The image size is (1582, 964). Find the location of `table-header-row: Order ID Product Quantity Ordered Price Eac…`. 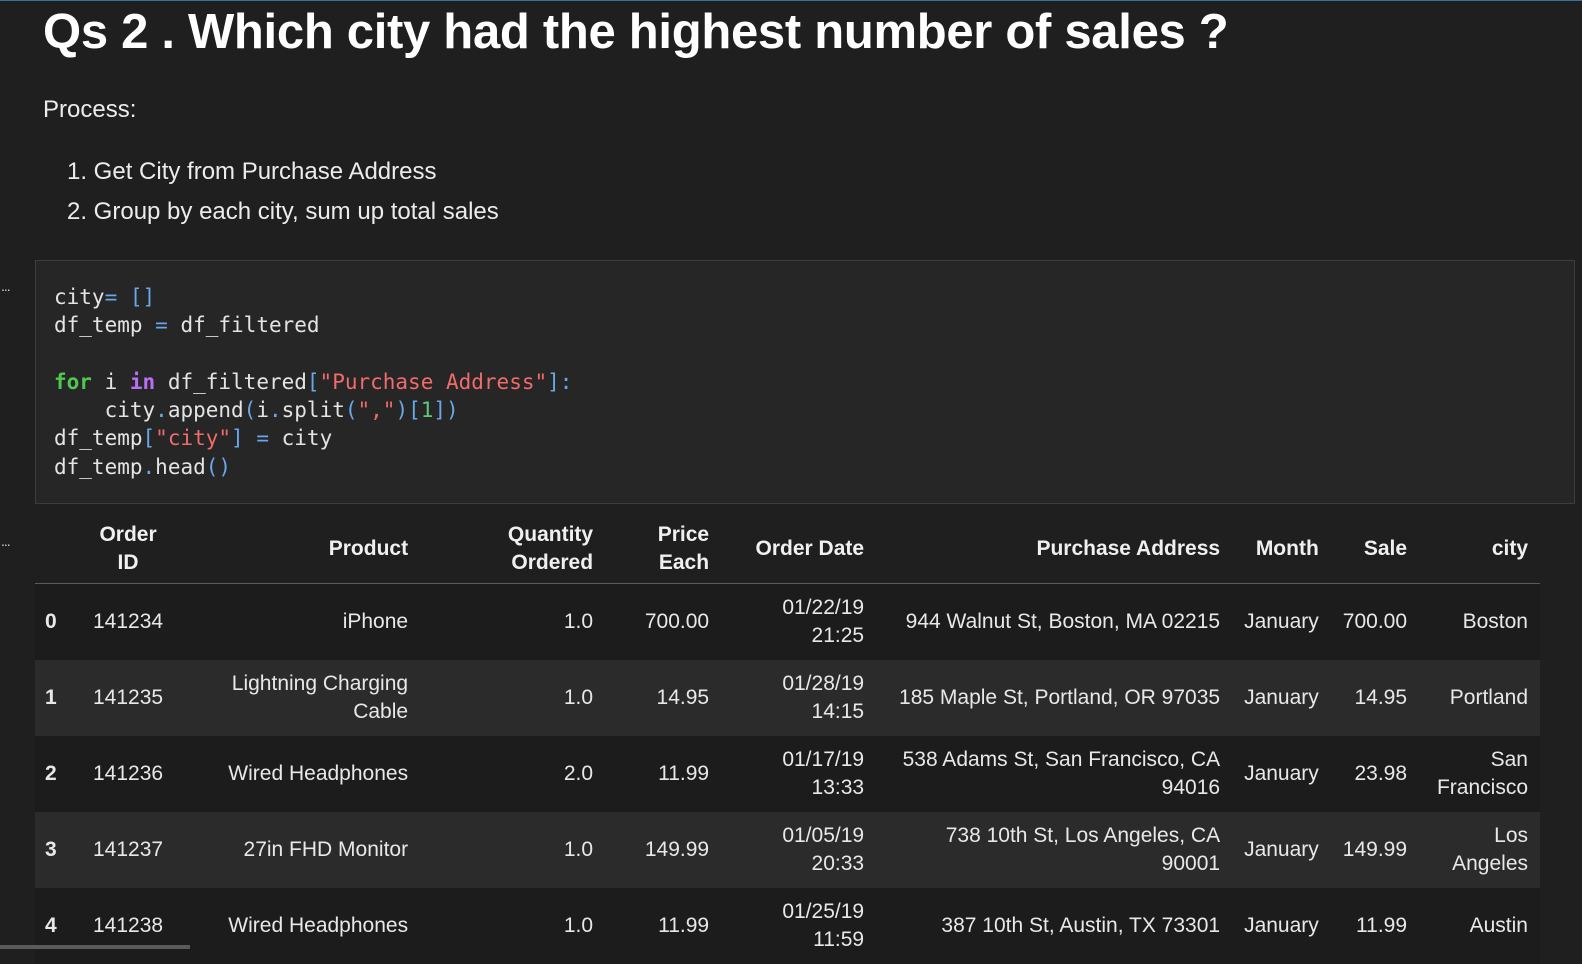

table-header-row: Order ID Product Quantity Ordered Price Eac… is located at coordinates (787, 549).